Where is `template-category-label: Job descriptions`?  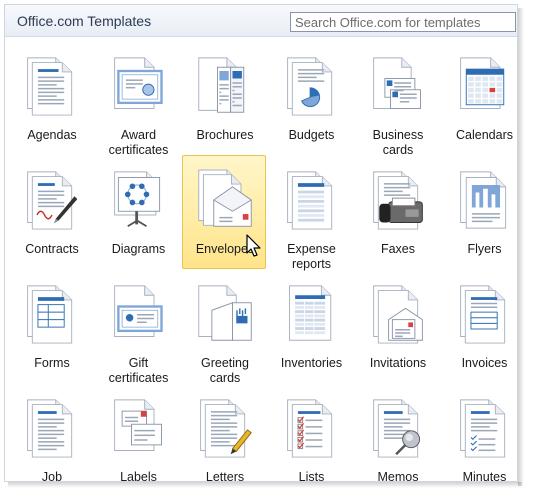
template-category-label: Job descriptions is located at coordinates (52, 476).